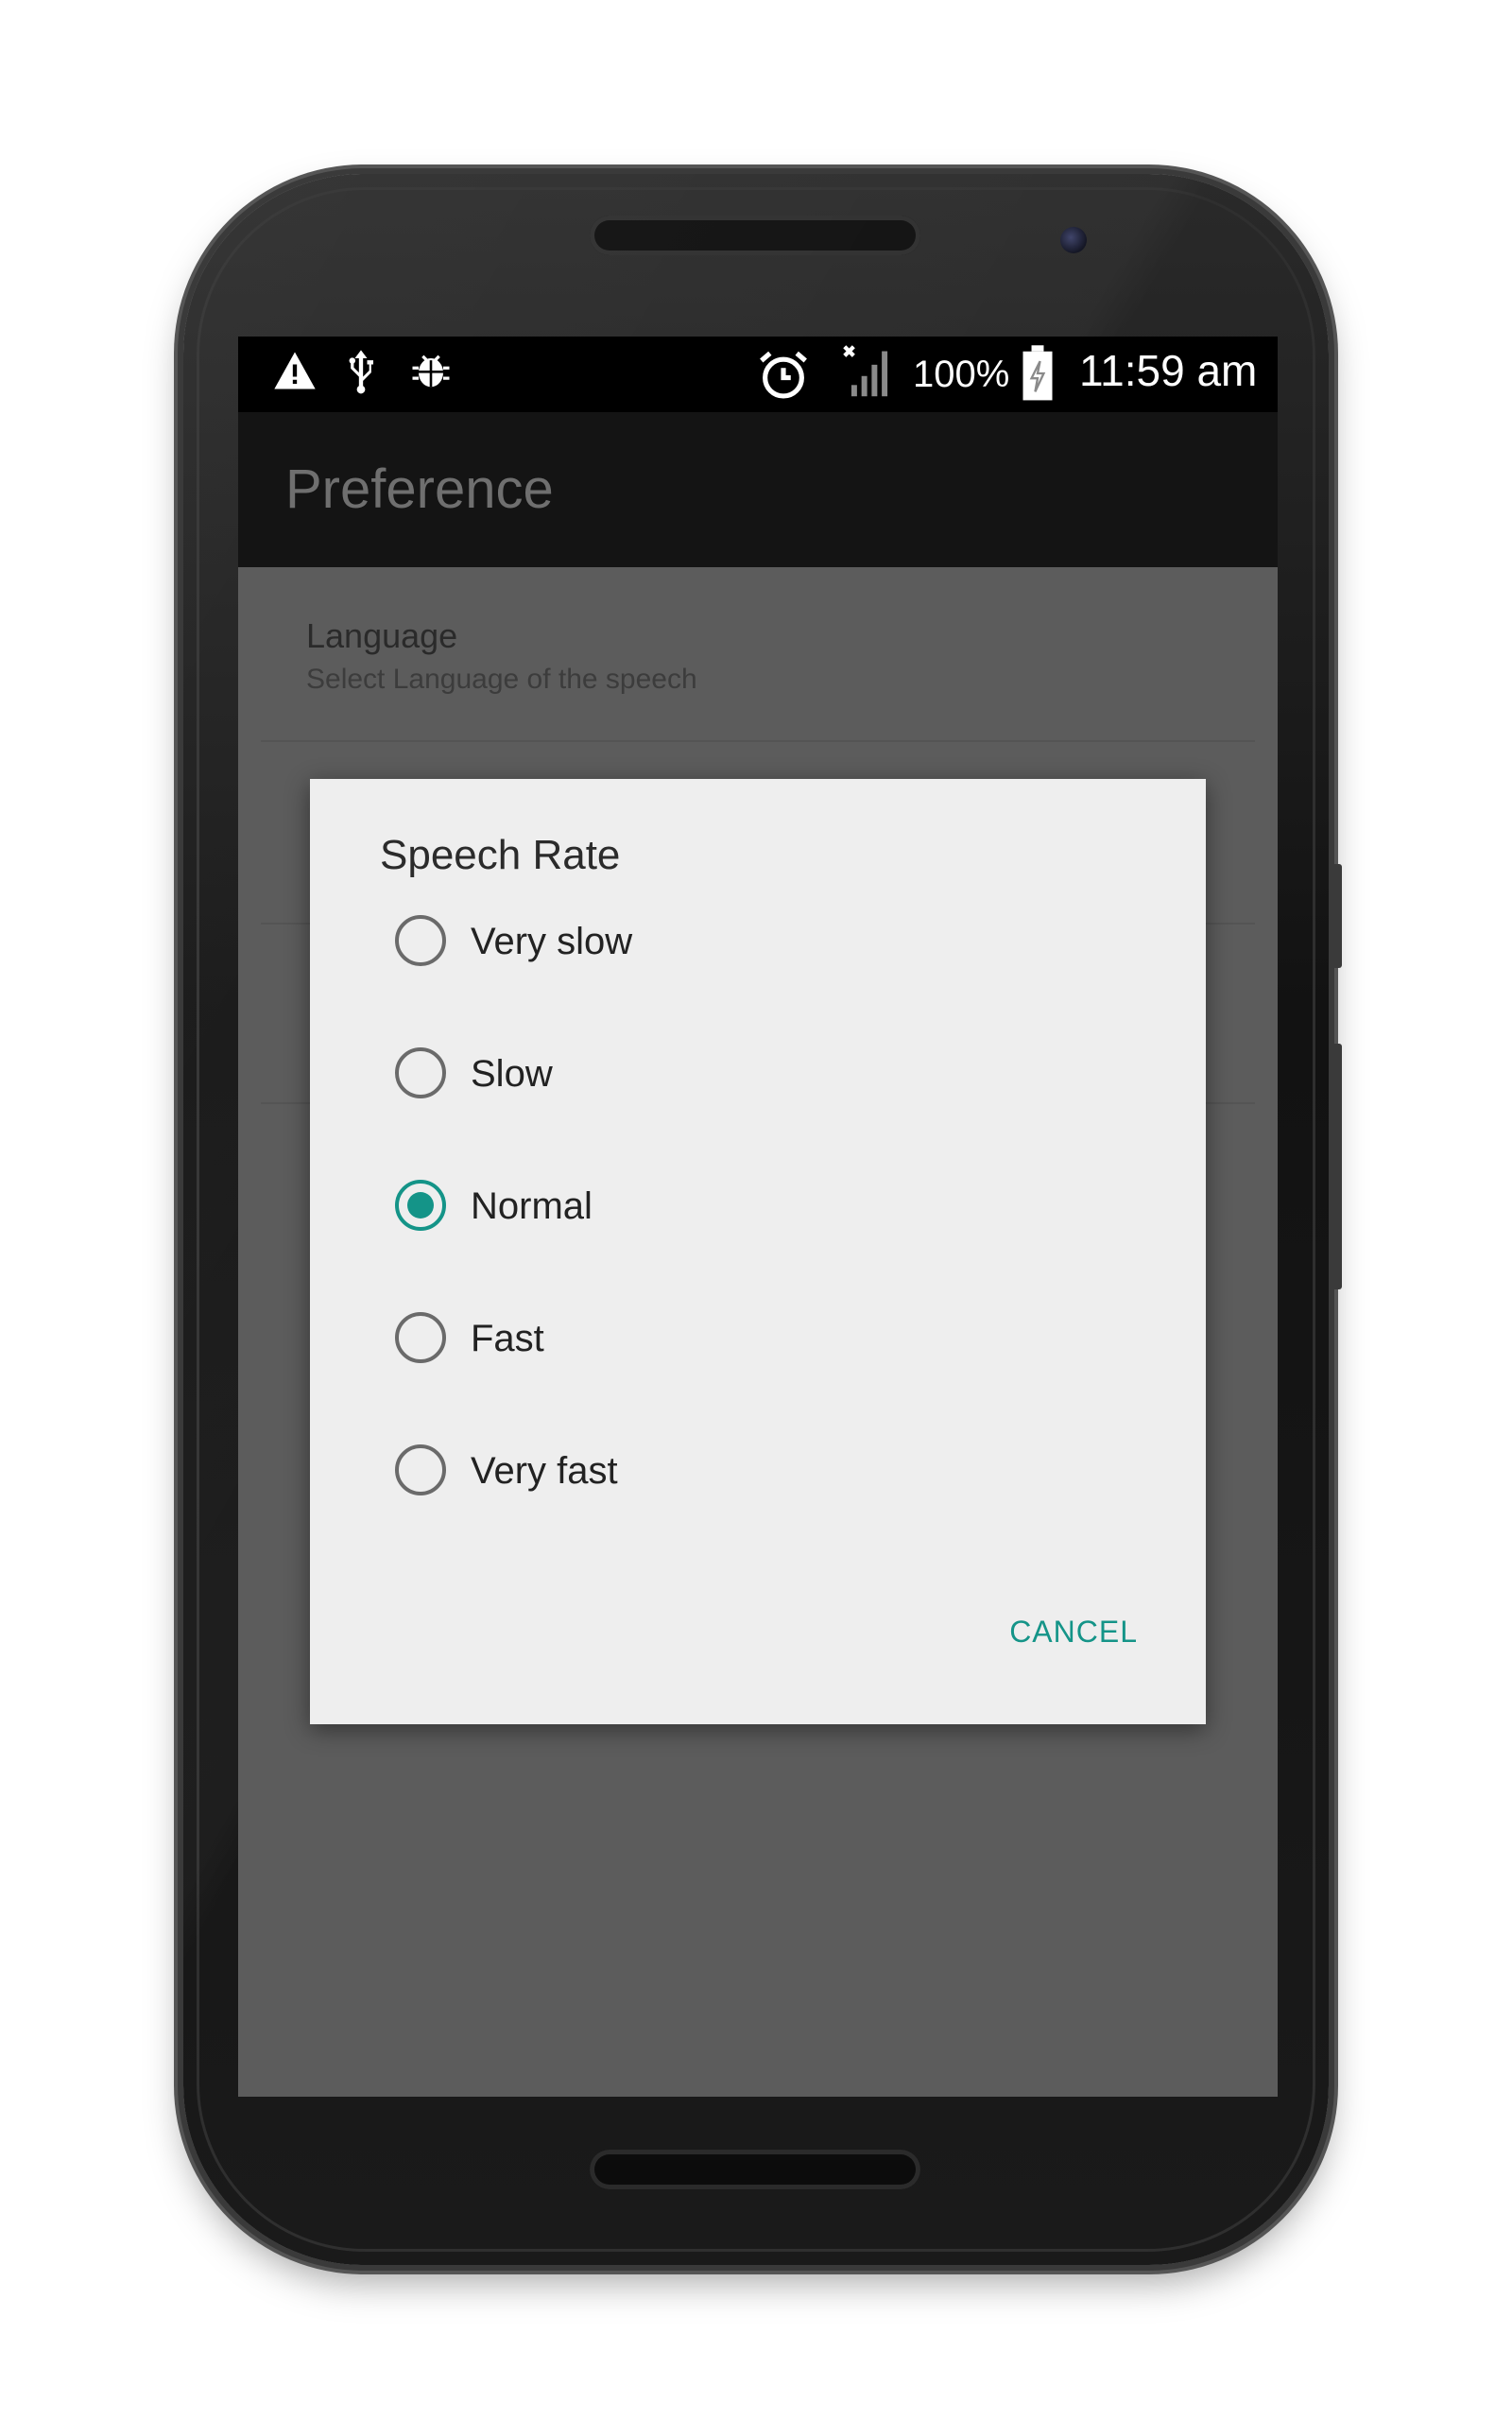 The height and width of the screenshot is (2420, 1512). Describe the element at coordinates (507, 1338) in the screenshot. I see `option-label: Fast` at that location.